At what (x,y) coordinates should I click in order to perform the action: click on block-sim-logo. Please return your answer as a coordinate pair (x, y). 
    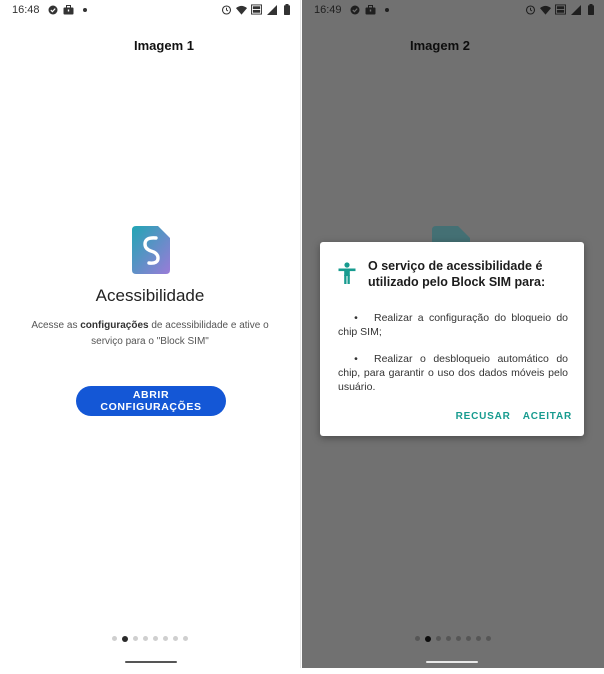
    Looking at the image, I should click on (151, 250).